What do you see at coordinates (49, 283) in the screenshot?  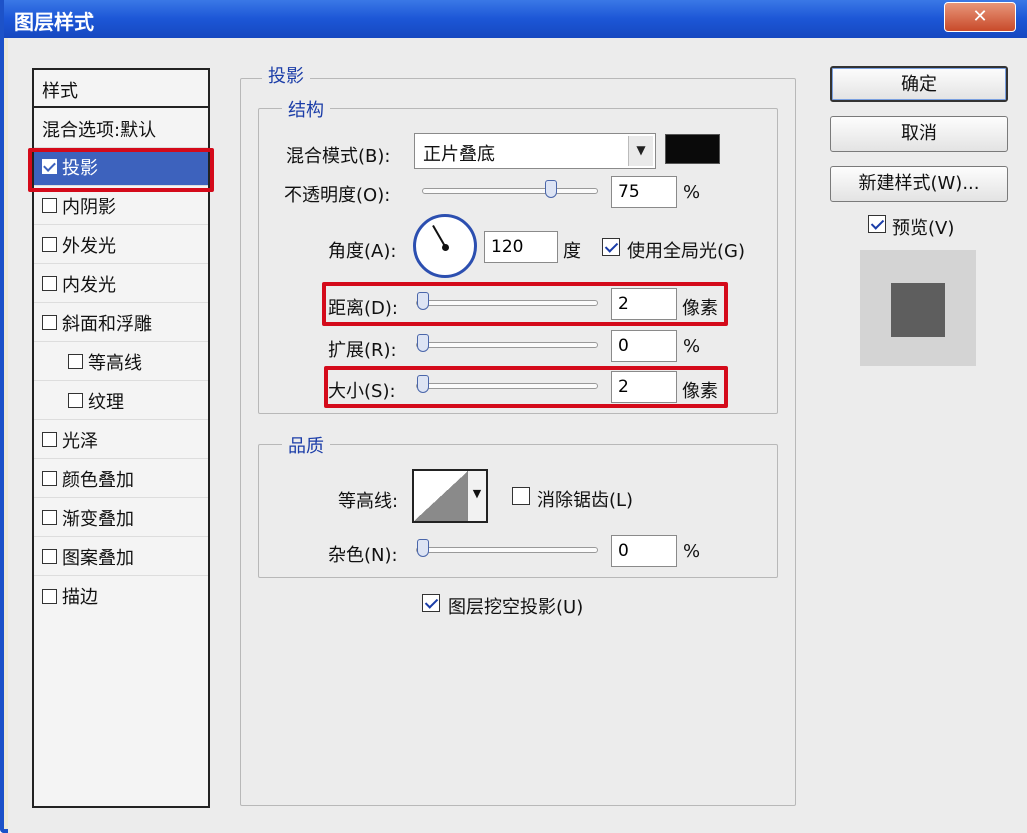 I see `inner-glow-checkbox` at bounding box center [49, 283].